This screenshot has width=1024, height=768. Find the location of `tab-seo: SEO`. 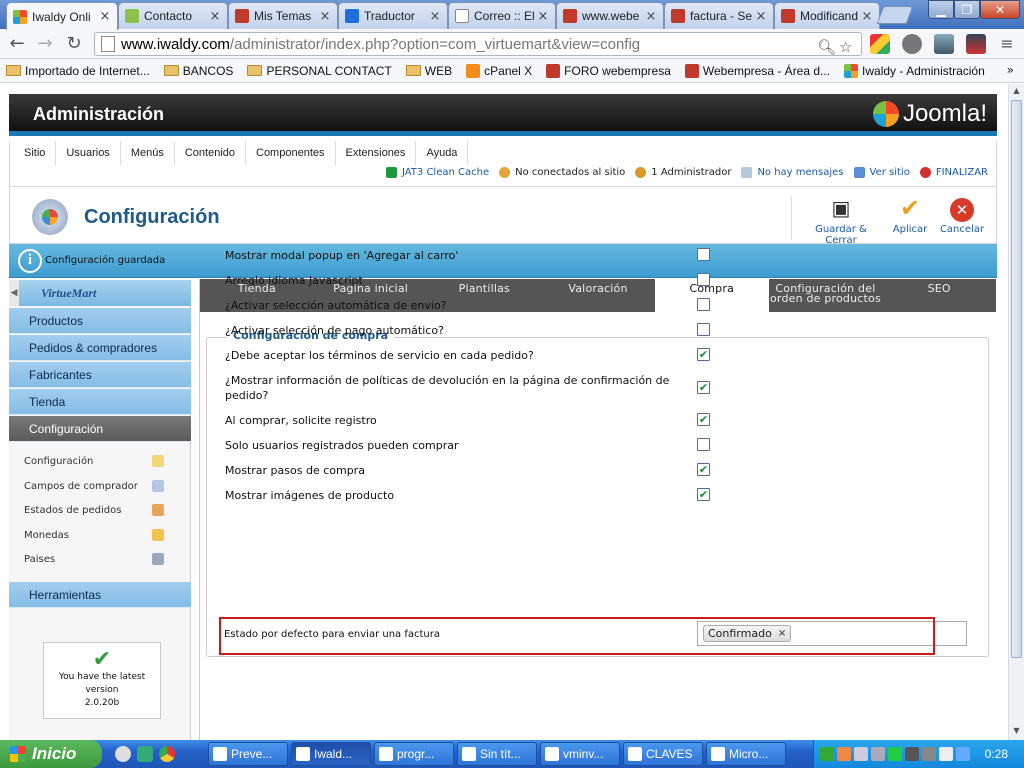

tab-seo: SEO is located at coordinates (939, 295).